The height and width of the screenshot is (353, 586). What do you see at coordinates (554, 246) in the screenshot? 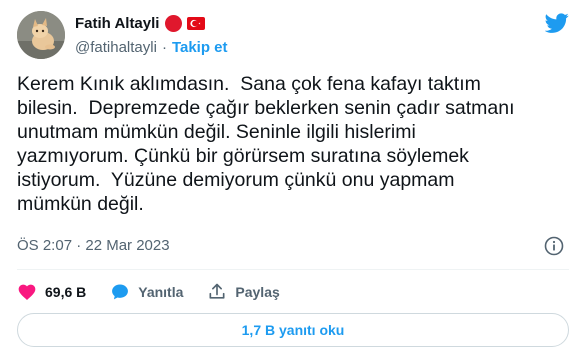
I see `info-icon` at bounding box center [554, 246].